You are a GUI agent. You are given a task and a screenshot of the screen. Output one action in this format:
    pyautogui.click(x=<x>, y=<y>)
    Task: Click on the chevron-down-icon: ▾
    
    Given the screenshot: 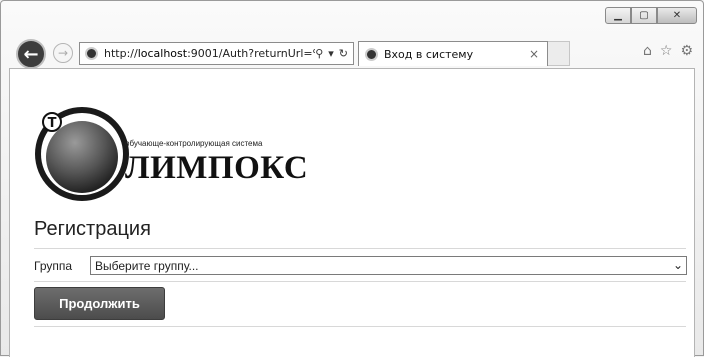 What is the action you would take?
    pyautogui.click(x=331, y=53)
    